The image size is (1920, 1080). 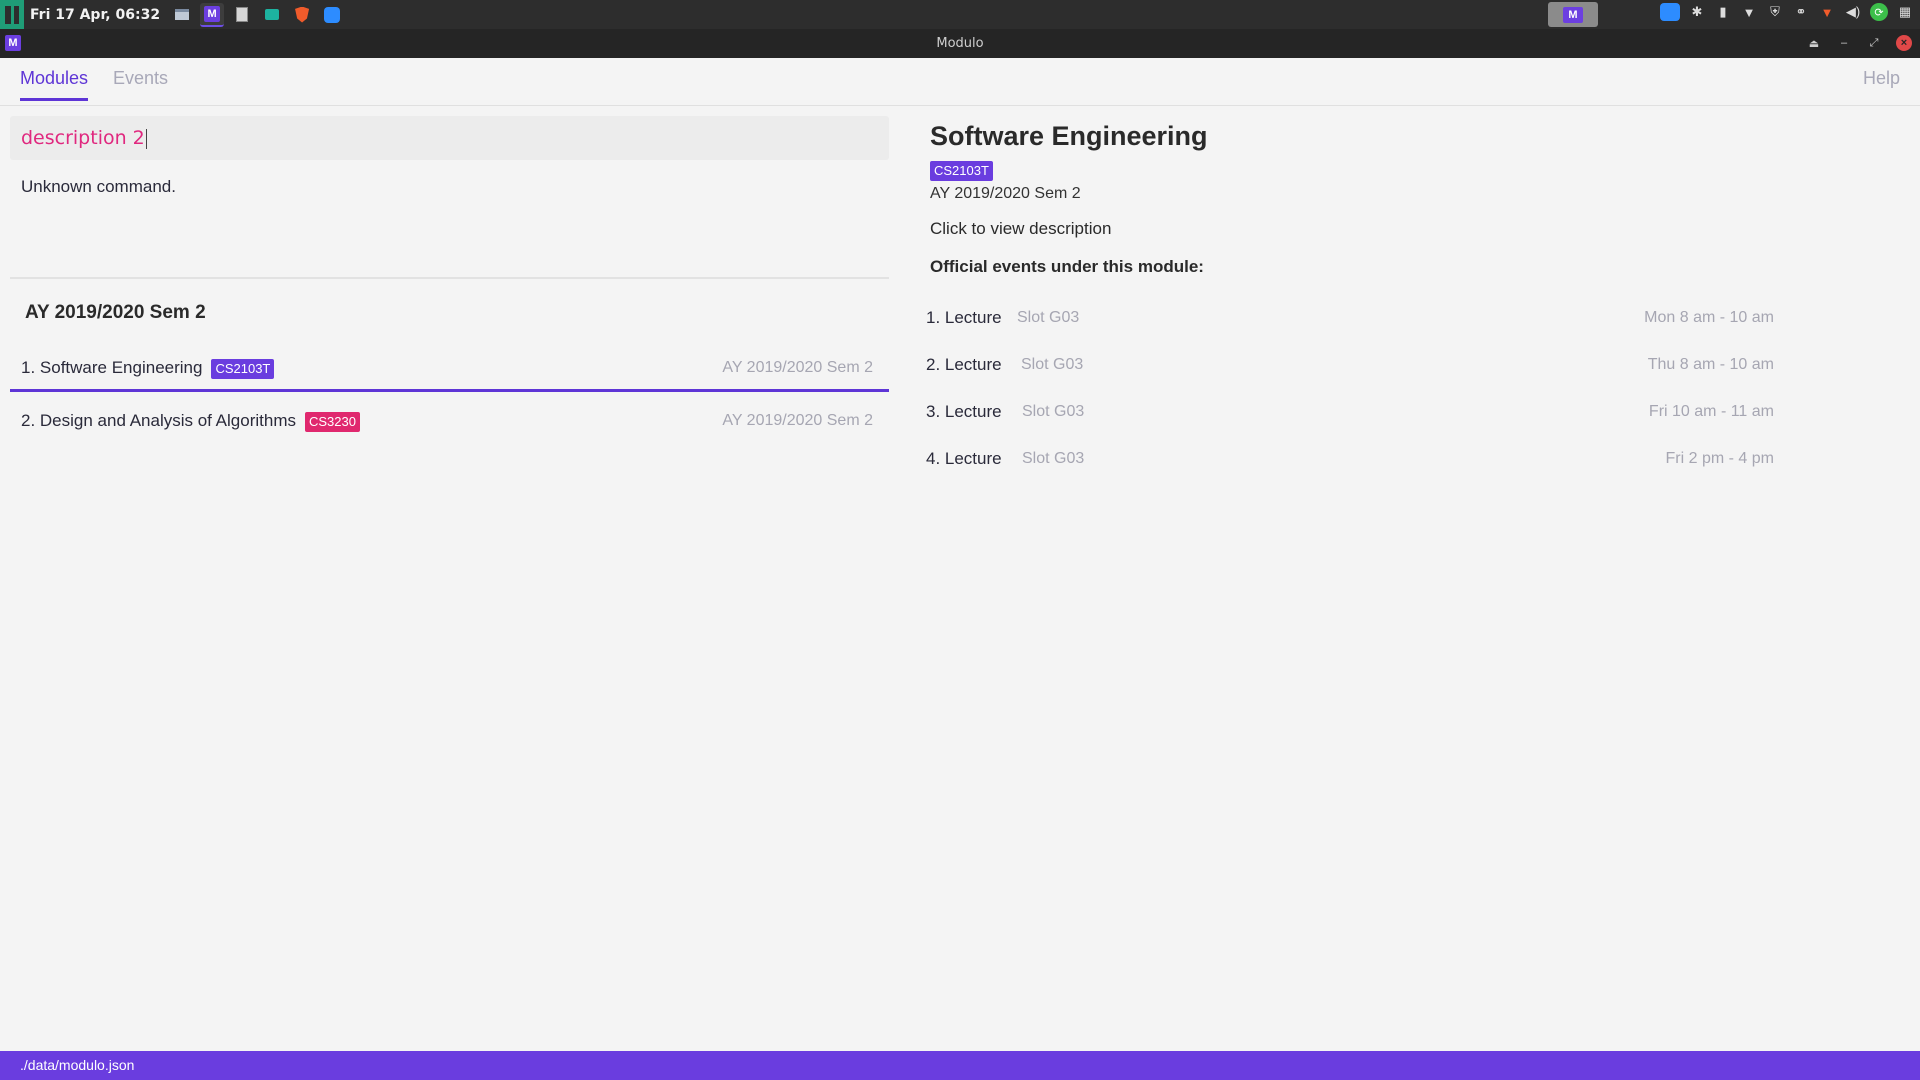 What do you see at coordinates (1711, 411) in the screenshot?
I see `event-time: Fri 10 am - 11 am` at bounding box center [1711, 411].